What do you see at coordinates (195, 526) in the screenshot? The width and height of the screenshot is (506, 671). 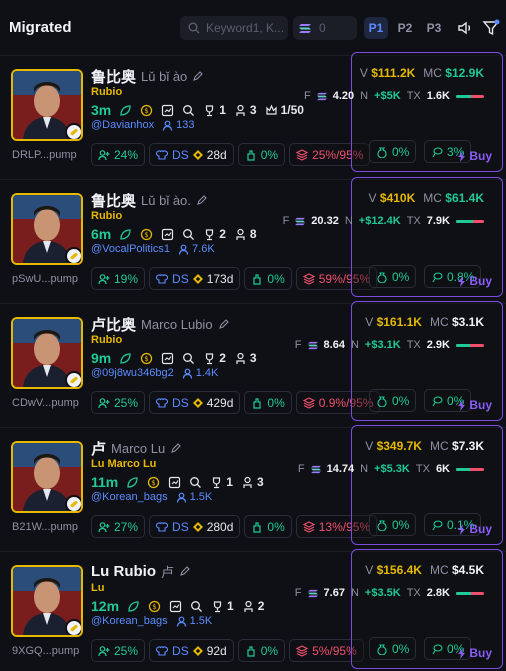 I see `dev-sold-chip: DS 280d` at bounding box center [195, 526].